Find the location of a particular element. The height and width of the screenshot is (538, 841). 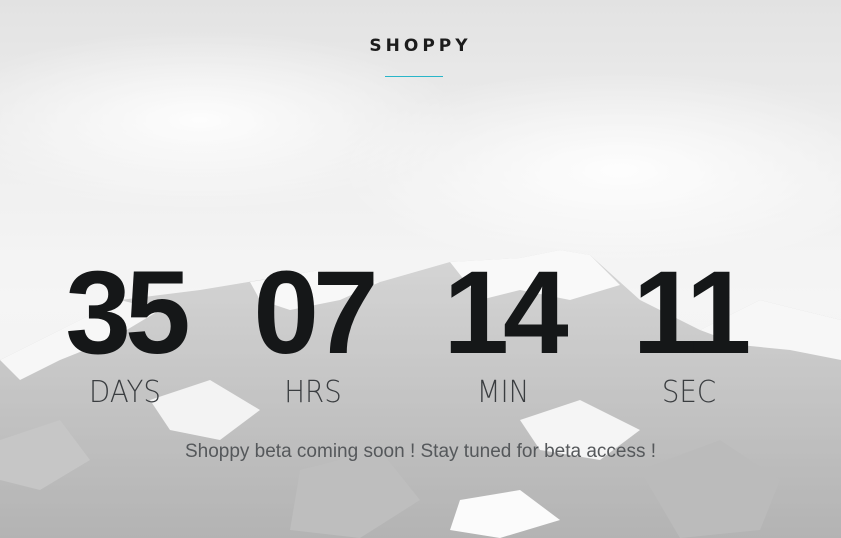

countdown-hours: 07 HRS is located at coordinates (313, 332).